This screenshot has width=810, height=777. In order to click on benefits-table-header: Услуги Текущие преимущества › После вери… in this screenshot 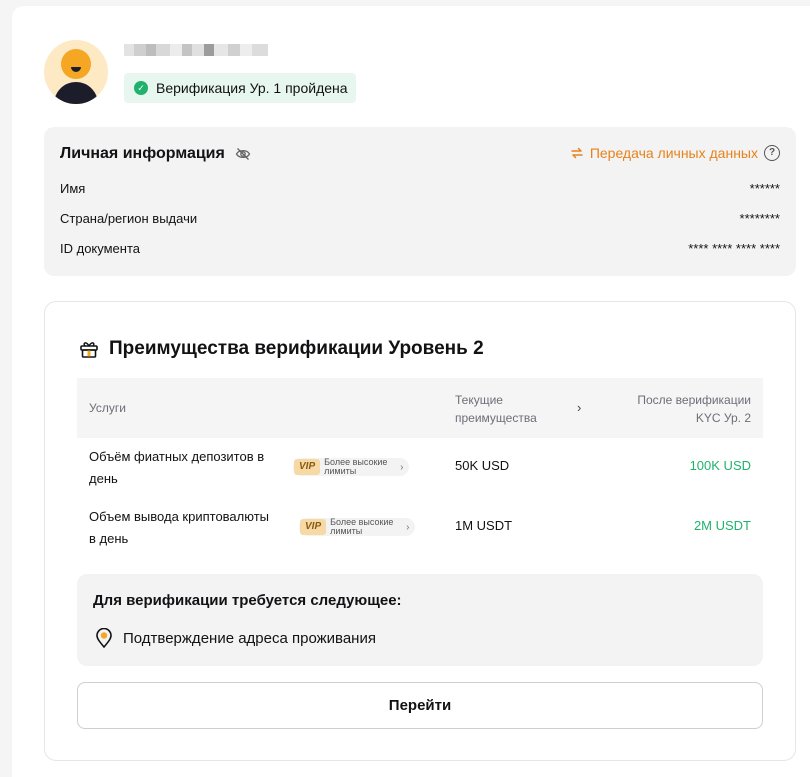, I will do `click(420, 408)`.